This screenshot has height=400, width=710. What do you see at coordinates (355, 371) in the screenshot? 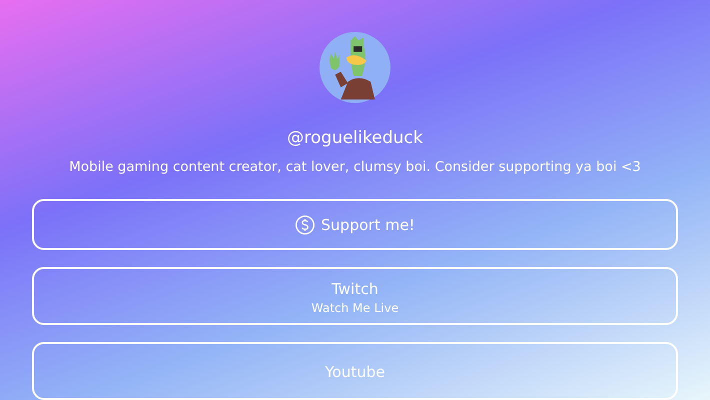
I see `link-button: Youtube` at bounding box center [355, 371].